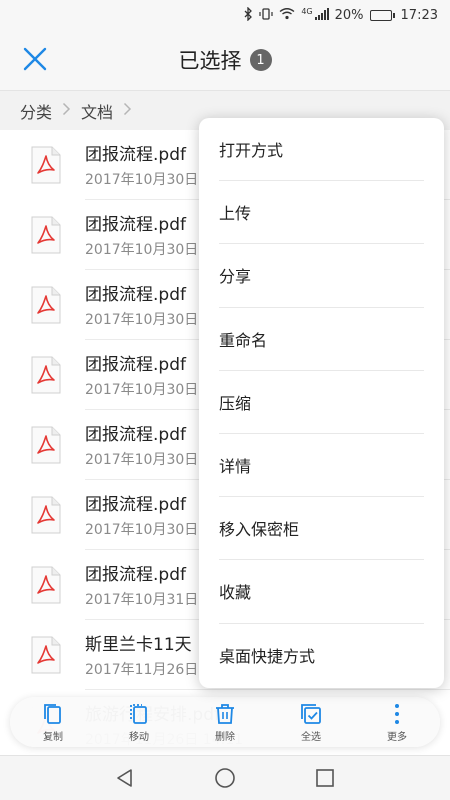  Describe the element at coordinates (138, 713) in the screenshot. I see `move-icon` at that location.